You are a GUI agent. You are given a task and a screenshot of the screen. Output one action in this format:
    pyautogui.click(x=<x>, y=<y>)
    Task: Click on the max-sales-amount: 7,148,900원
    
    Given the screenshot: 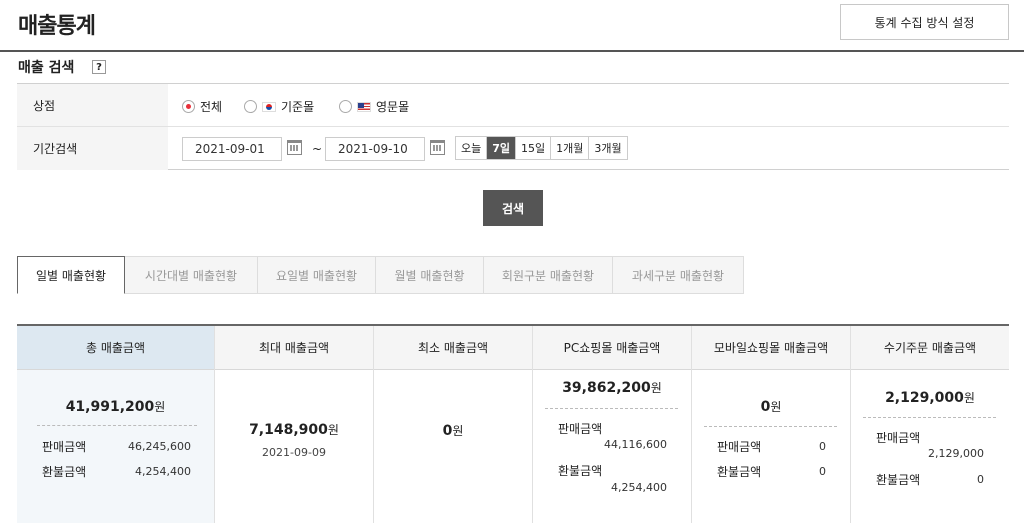 What is the action you would take?
    pyautogui.click(x=294, y=430)
    